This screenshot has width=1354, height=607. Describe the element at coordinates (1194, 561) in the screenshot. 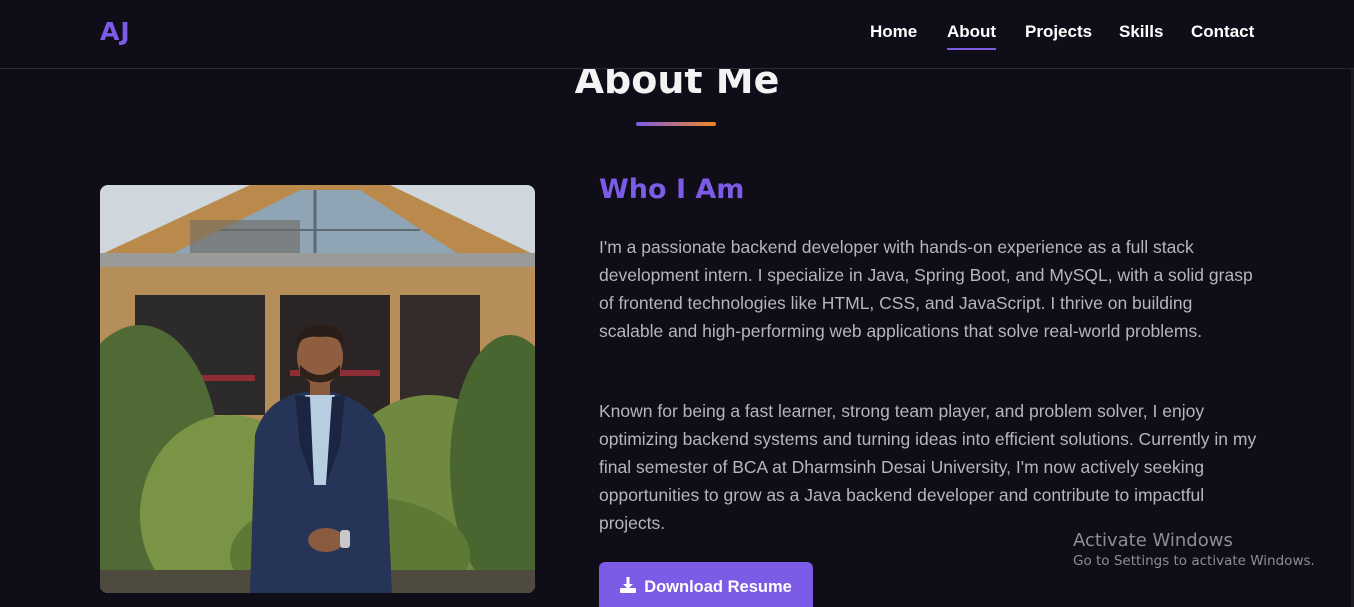

I see `watermark-subtitle: Go to Settings to activate Windows.` at that location.